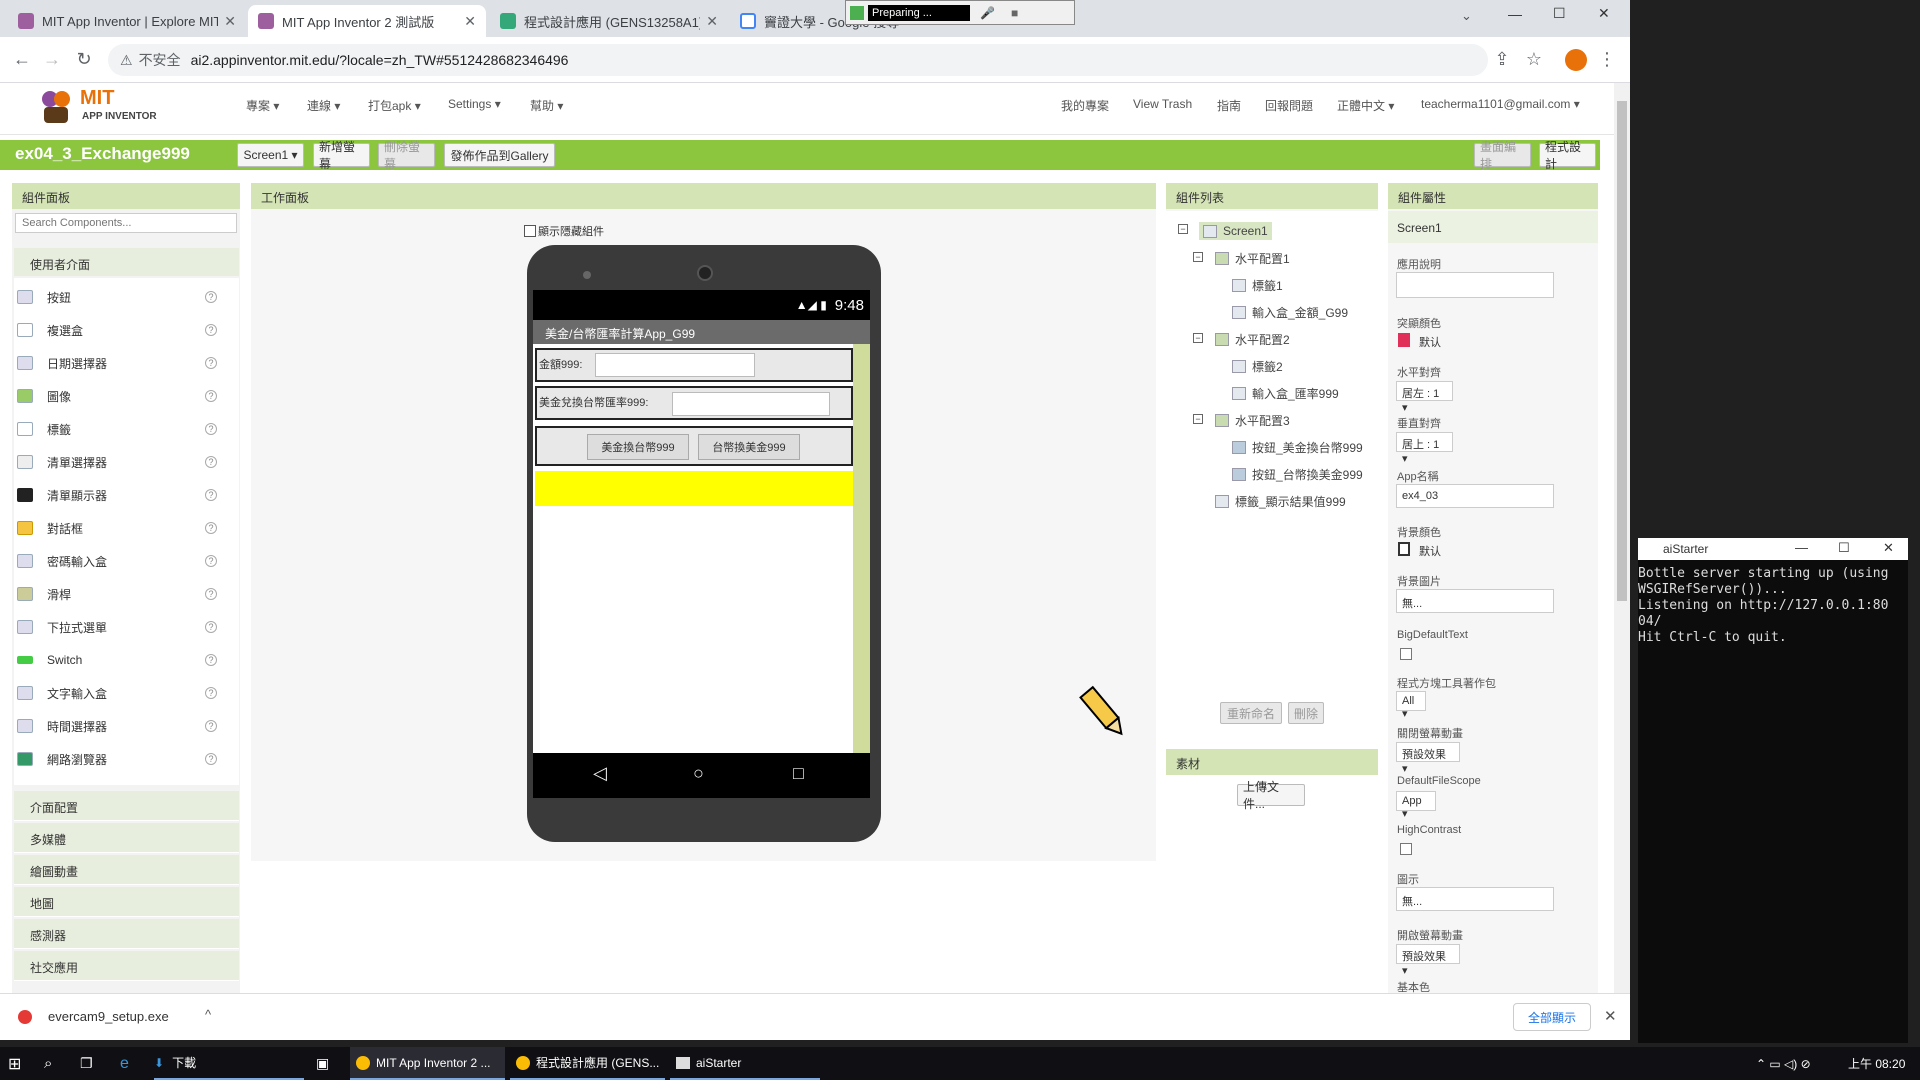 The width and height of the screenshot is (1920, 1080). What do you see at coordinates (1844, 548) in the screenshot?
I see `maximize-button: ☐` at bounding box center [1844, 548].